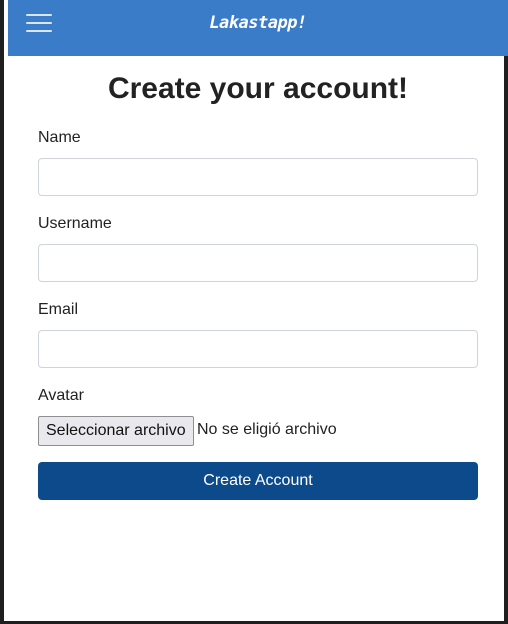 Image resolution: width=508 pixels, height=624 pixels. I want to click on username-input, so click(258, 263).